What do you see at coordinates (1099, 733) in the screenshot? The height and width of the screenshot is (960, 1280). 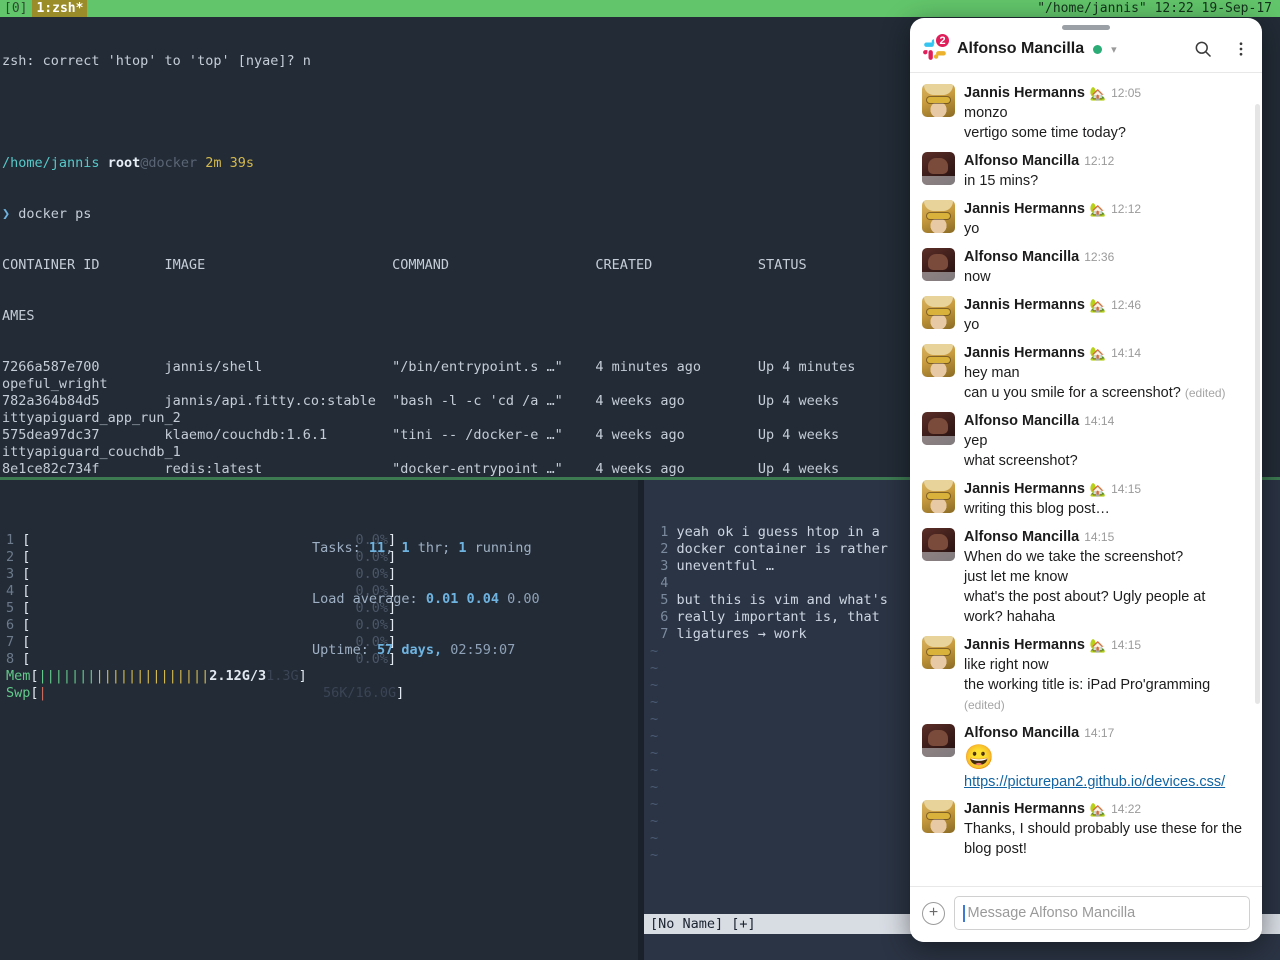 I see `message-timestamp: 14:17` at bounding box center [1099, 733].